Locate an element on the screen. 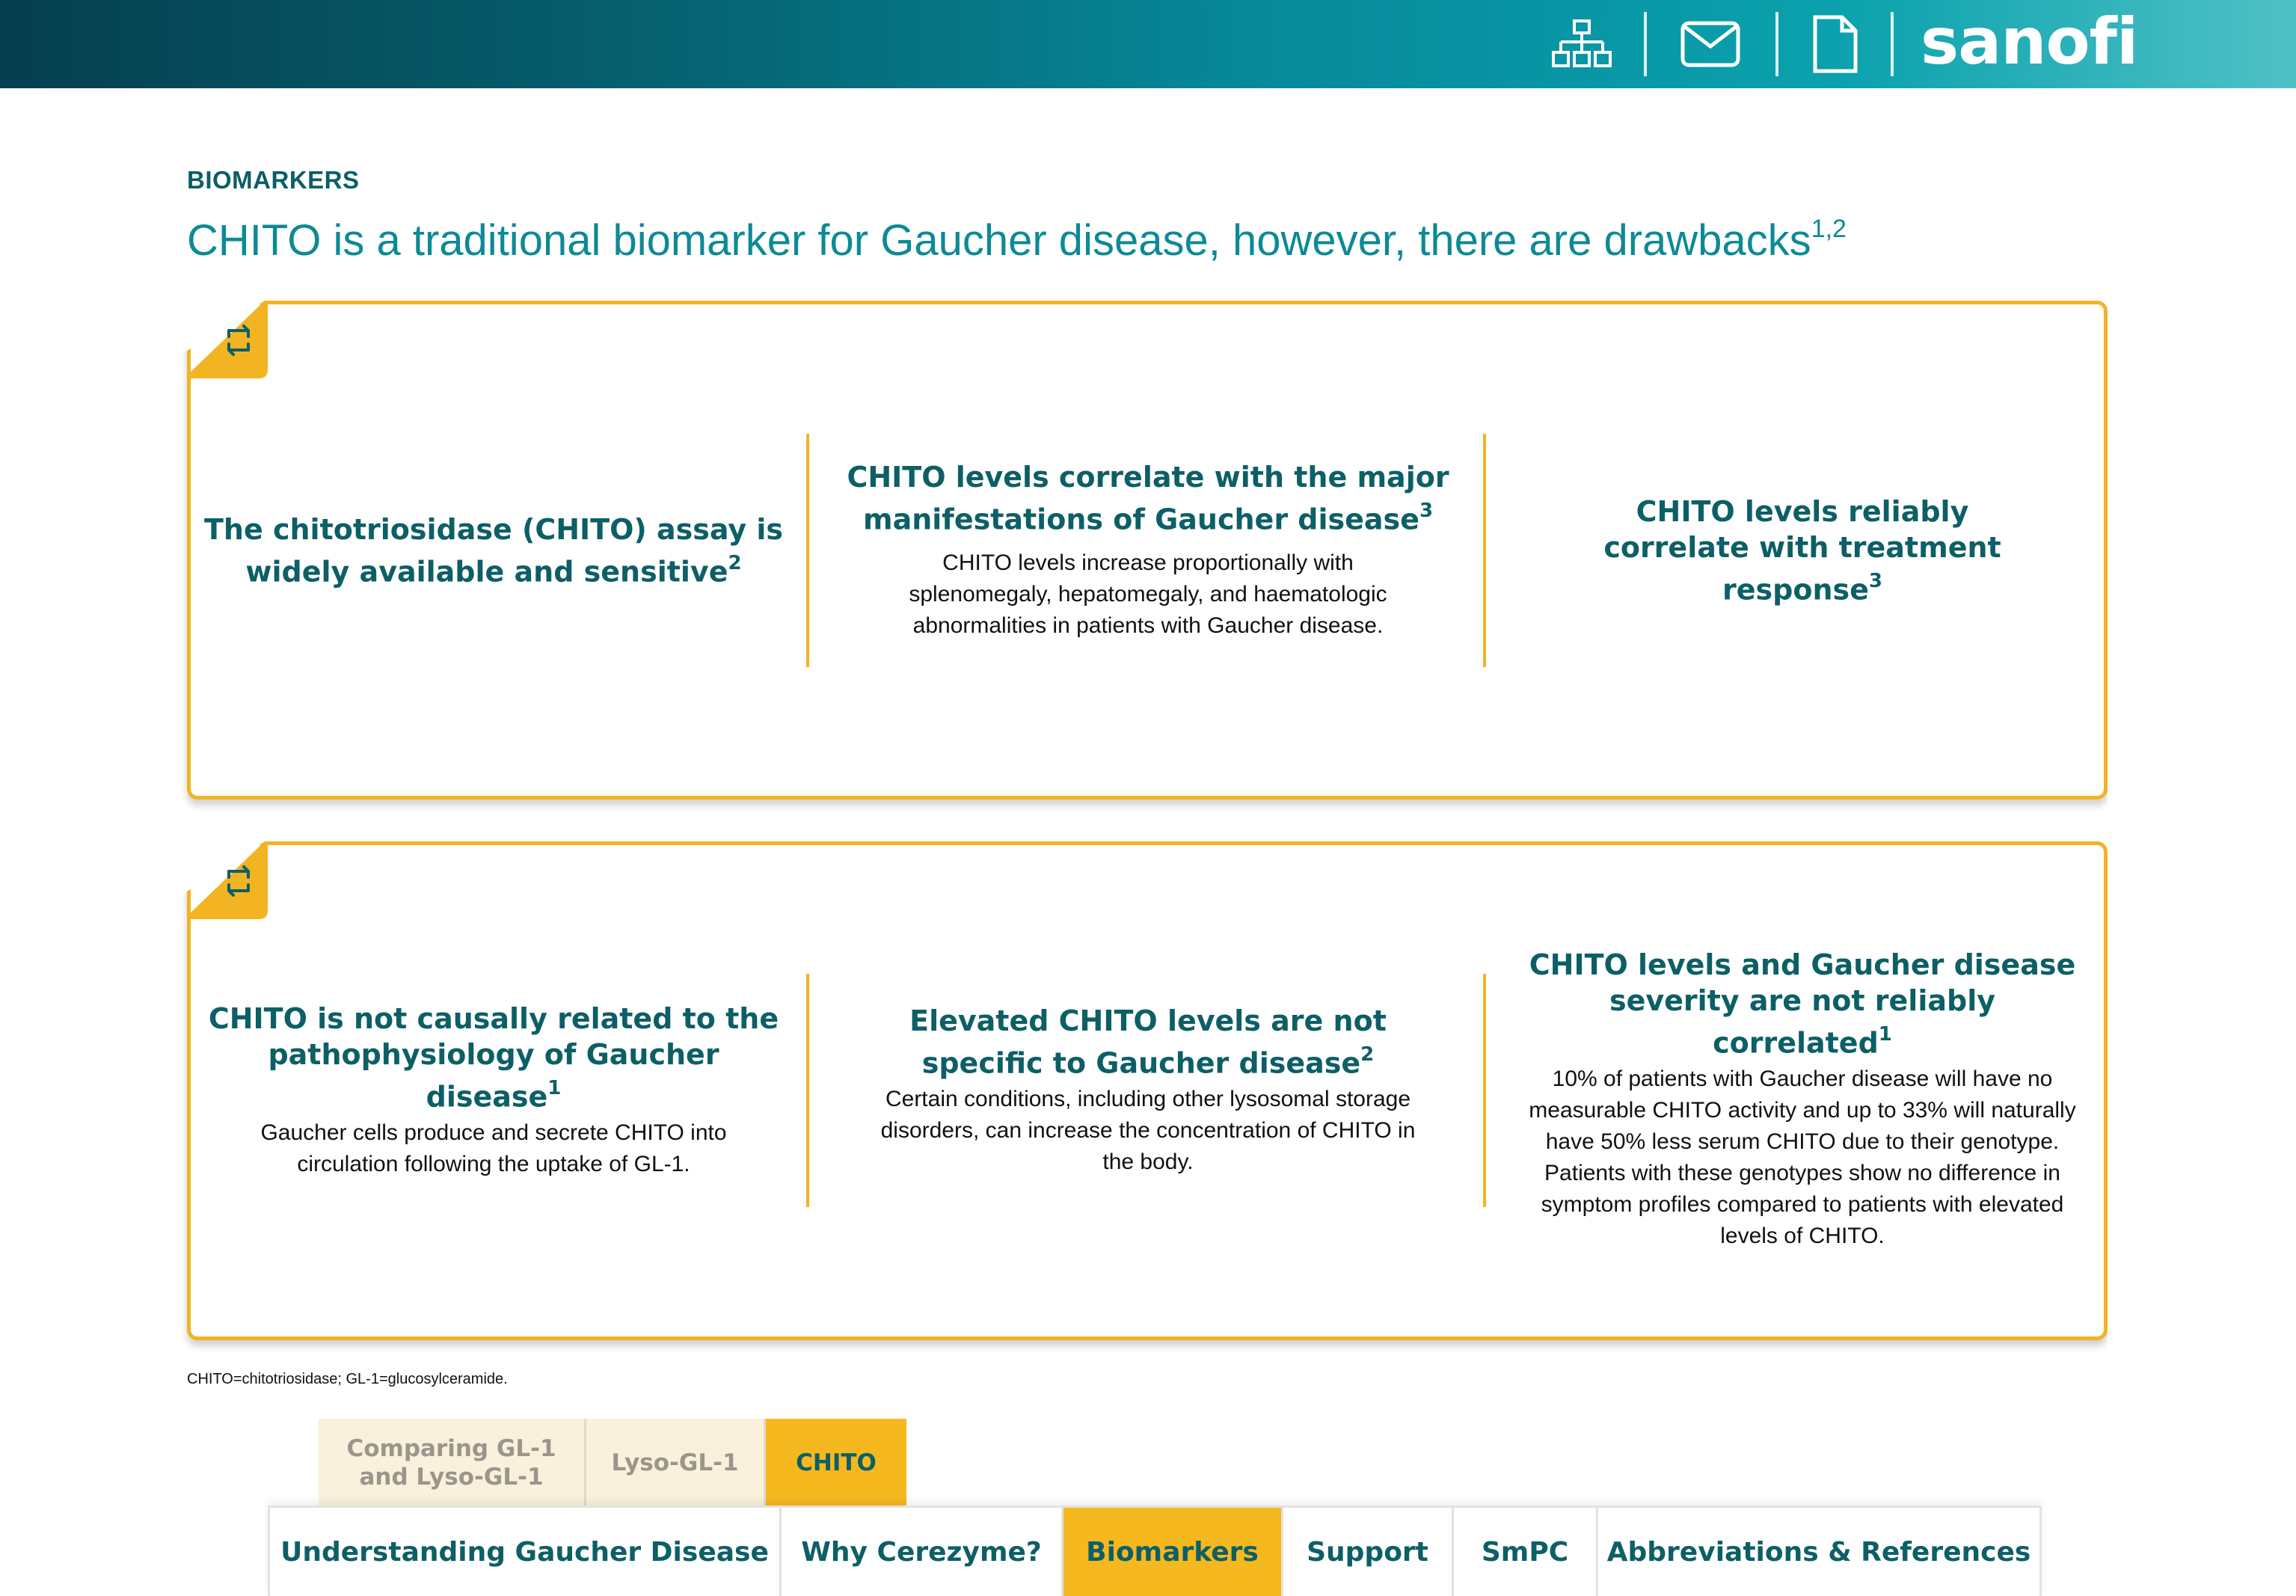 This screenshot has width=2296, height=1596. nav-support: Support is located at coordinates (1368, 1552).